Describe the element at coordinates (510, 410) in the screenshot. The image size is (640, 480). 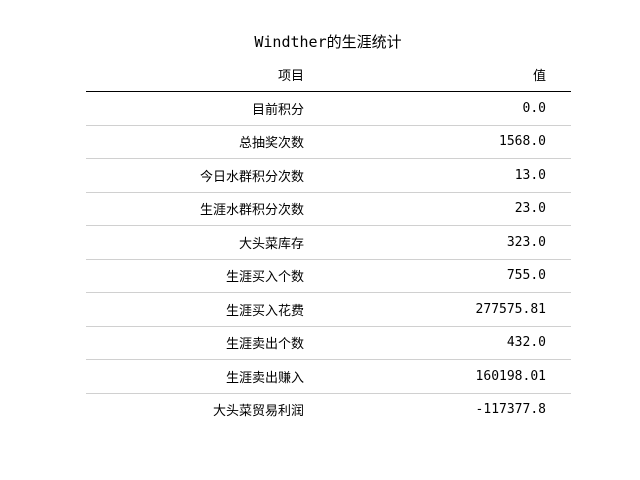
I see `row-value: -117377.8` at that location.